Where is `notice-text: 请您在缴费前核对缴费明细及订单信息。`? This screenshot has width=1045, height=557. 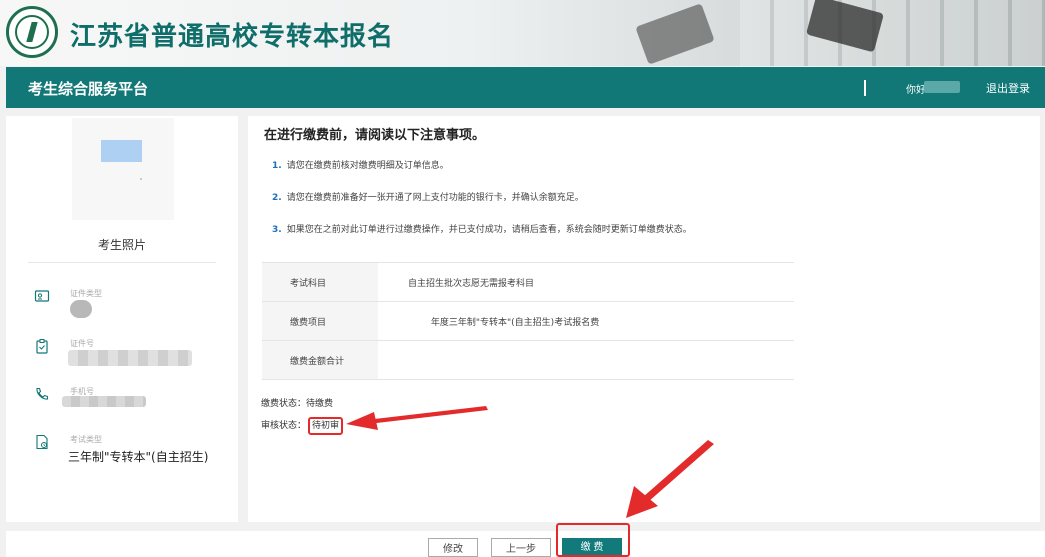
notice-text: 请您在缴费前核对缴费明细及订单信息。 is located at coordinates (367, 166).